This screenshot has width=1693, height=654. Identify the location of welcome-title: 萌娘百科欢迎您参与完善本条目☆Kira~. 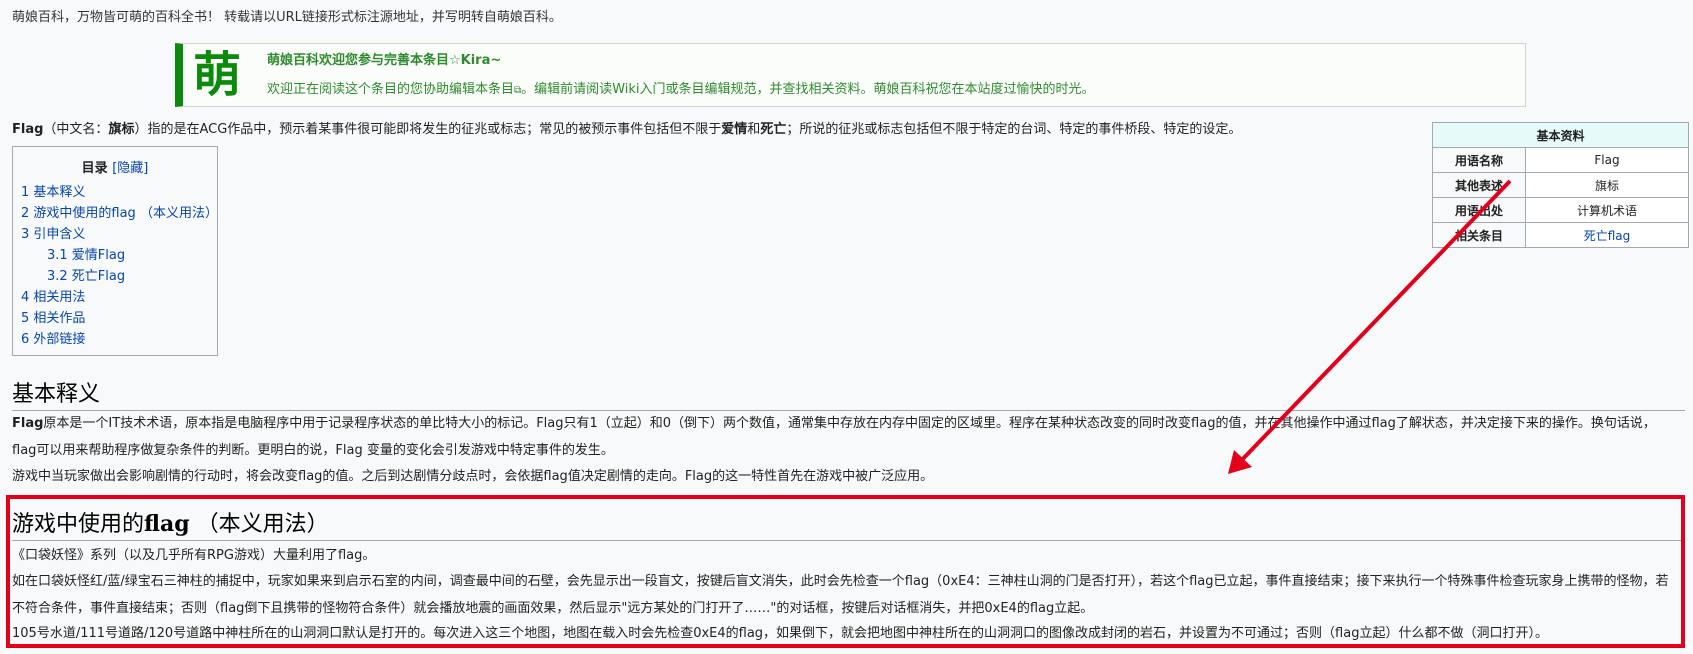
(384, 60).